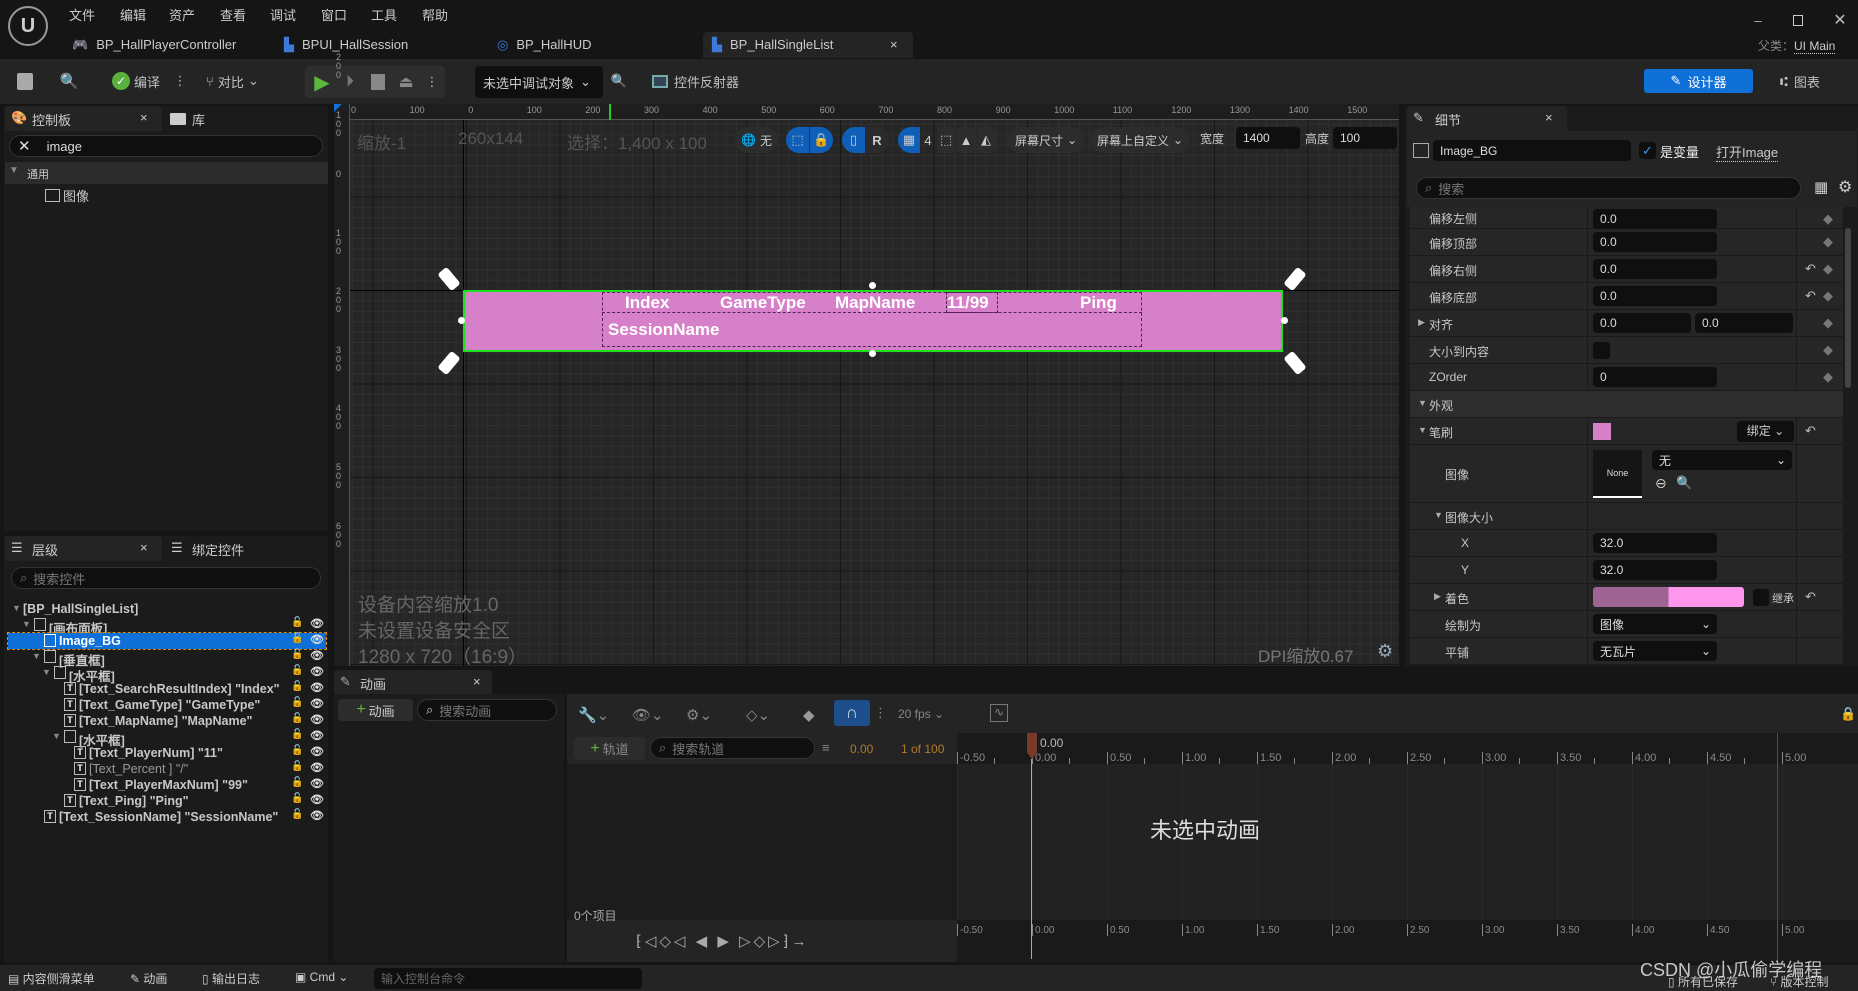 Image resolution: width=1858 pixels, height=991 pixels. Describe the element at coordinates (1647, 150) in the screenshot. I see `is-variable-checkbox: ✓` at that location.